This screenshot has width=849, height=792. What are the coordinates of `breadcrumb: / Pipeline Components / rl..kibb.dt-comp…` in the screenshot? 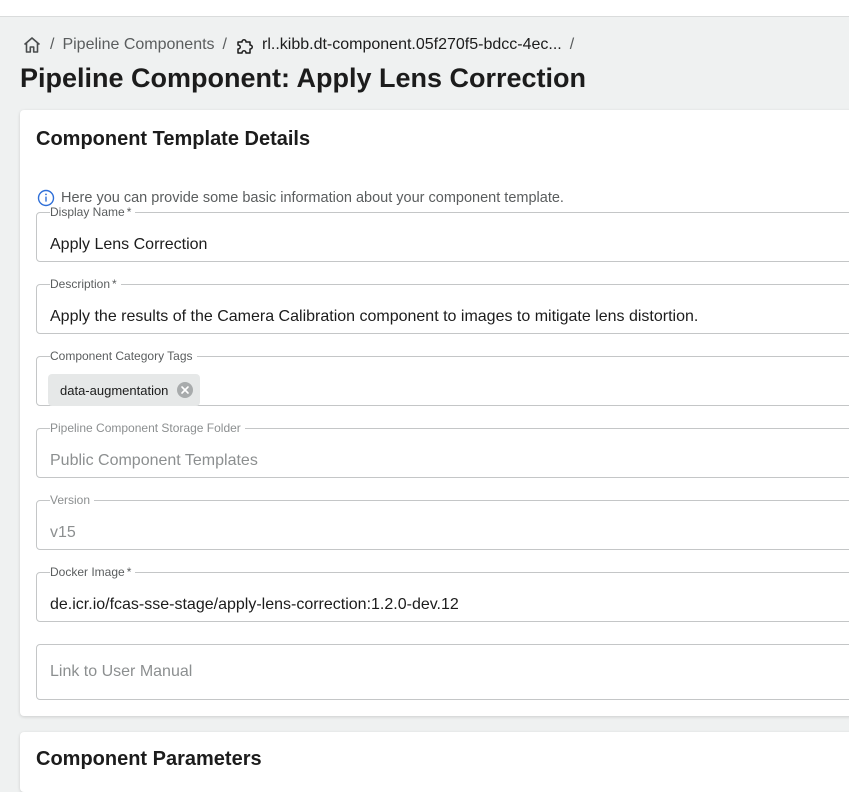 It's located at (302, 45).